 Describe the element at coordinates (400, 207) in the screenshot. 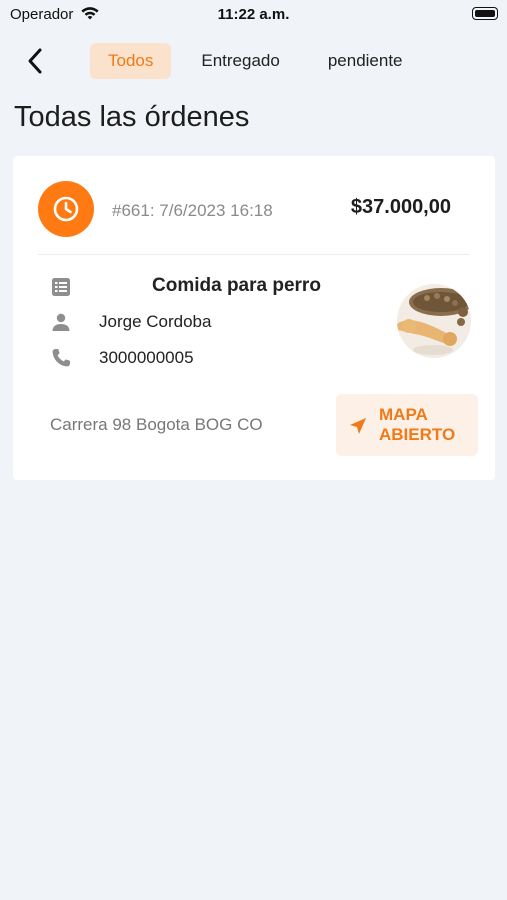

I see `order-total: $37.000,00` at that location.